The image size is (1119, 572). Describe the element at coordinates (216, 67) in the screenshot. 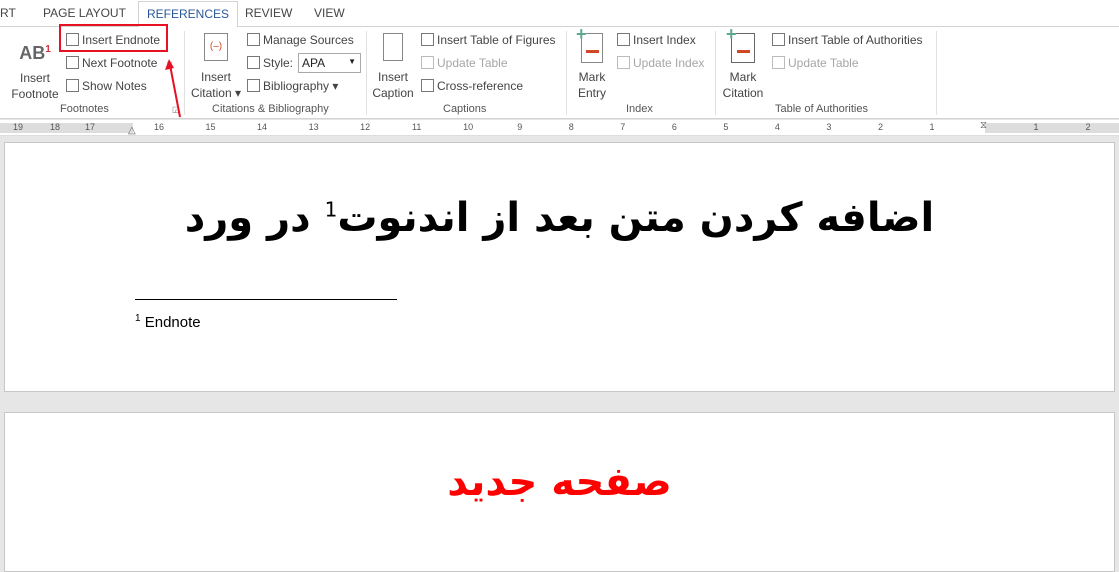

I see `insert-citation-button: (–) Insert Citation ▾` at that location.